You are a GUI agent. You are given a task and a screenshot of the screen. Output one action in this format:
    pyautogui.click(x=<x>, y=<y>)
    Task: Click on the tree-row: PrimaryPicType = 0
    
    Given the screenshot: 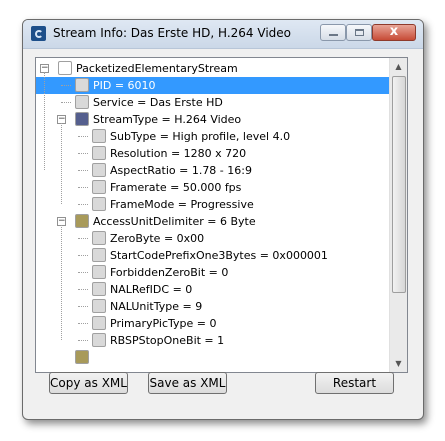 What is the action you would take?
    pyautogui.click(x=212, y=323)
    